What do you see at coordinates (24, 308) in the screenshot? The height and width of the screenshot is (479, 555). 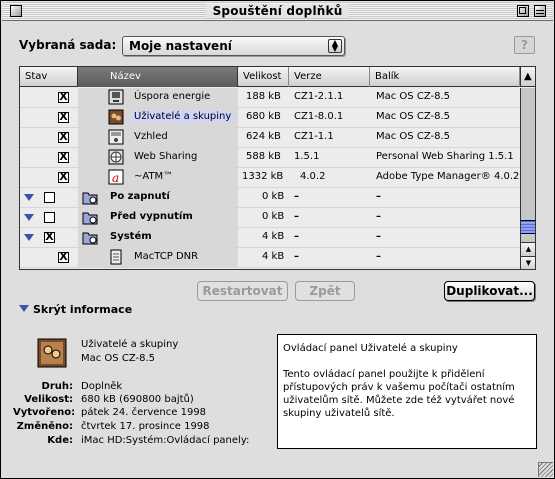 I see `hide-info-triangle-icon` at bounding box center [24, 308].